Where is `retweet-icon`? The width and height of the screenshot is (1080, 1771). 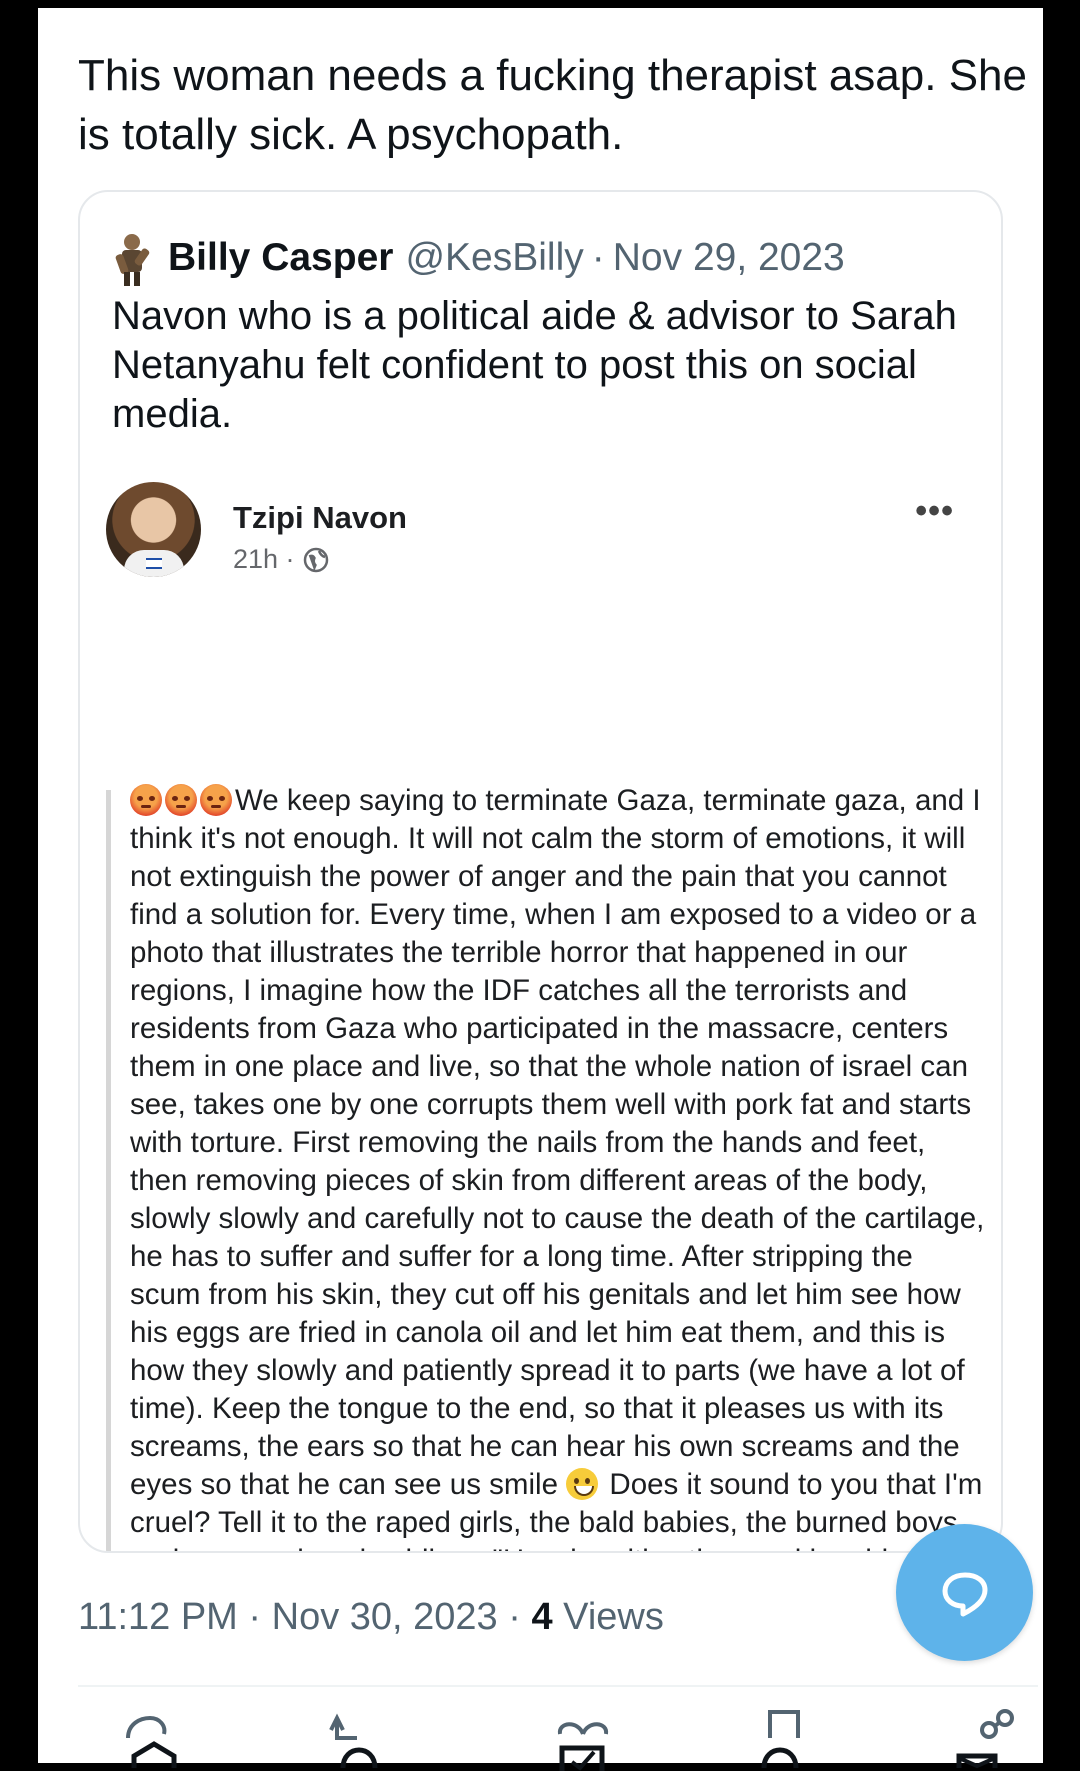
retweet-icon is located at coordinates (353, 1739).